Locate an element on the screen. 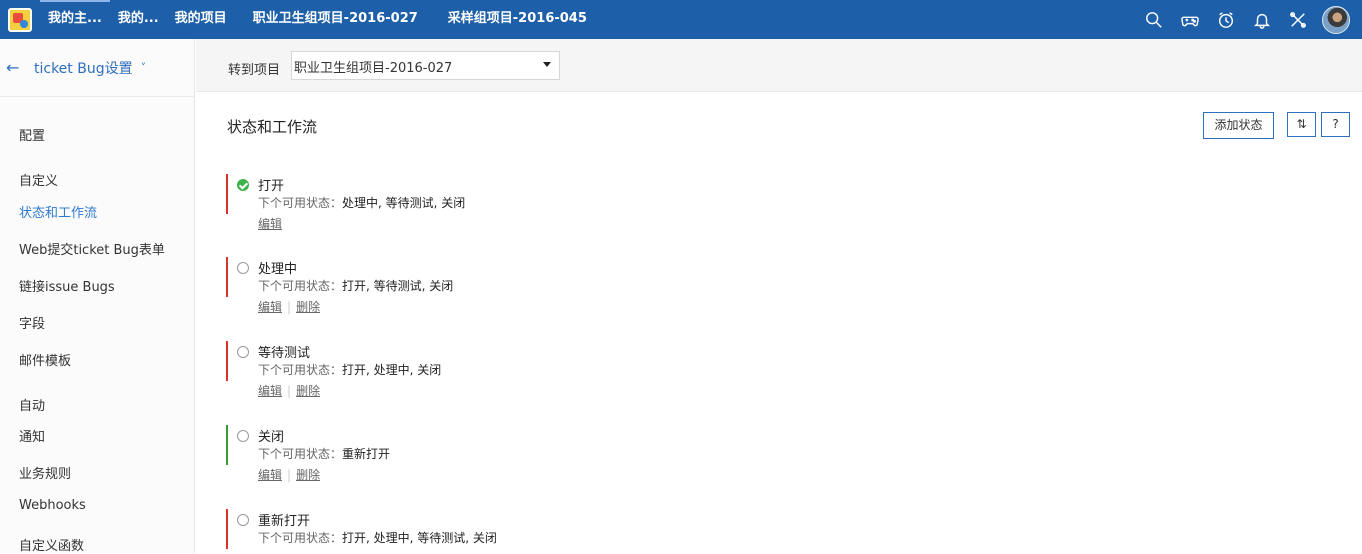 This screenshot has width=1362, height=554. app-logo is located at coordinates (20, 19).